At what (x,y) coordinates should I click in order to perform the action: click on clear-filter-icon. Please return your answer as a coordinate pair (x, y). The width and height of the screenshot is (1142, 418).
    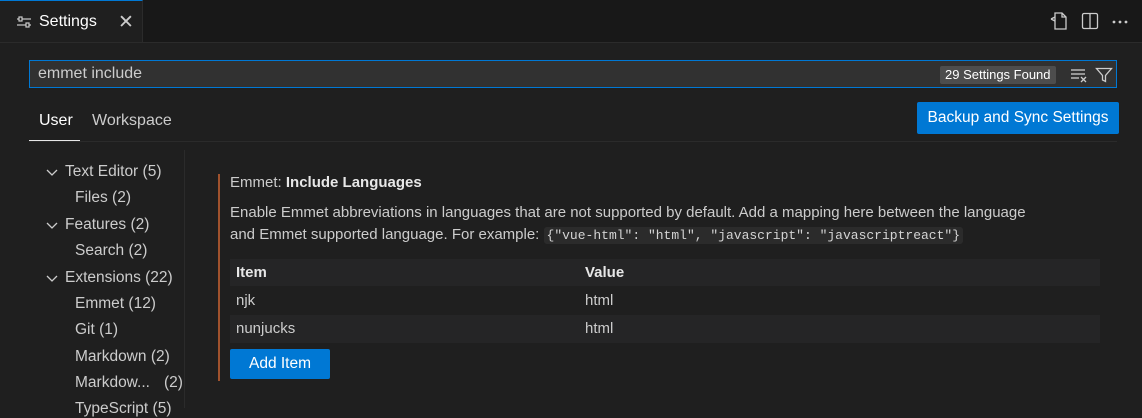
    Looking at the image, I should click on (1079, 75).